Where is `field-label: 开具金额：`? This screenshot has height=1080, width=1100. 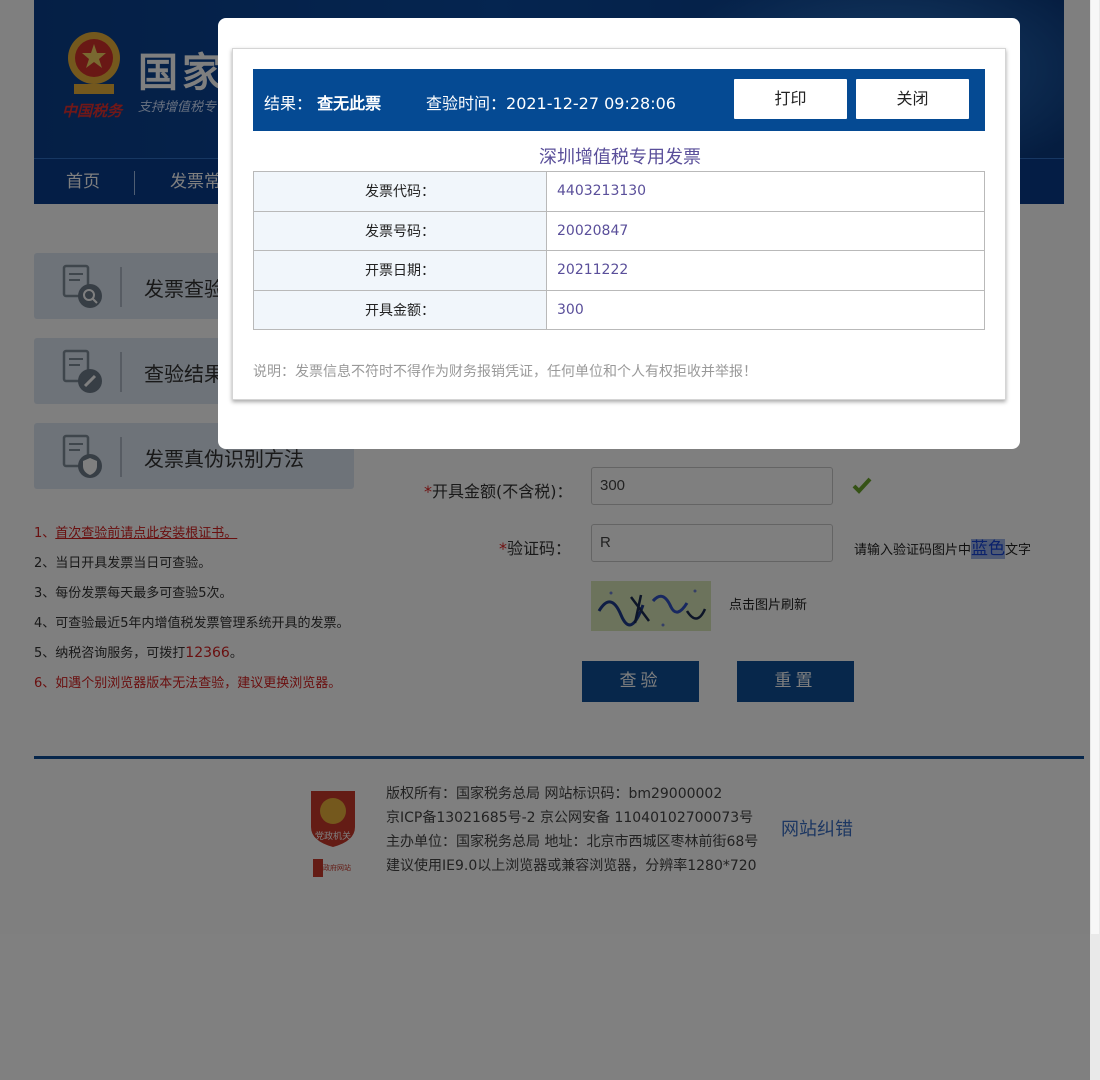
field-label: 开具金额： is located at coordinates (400, 309).